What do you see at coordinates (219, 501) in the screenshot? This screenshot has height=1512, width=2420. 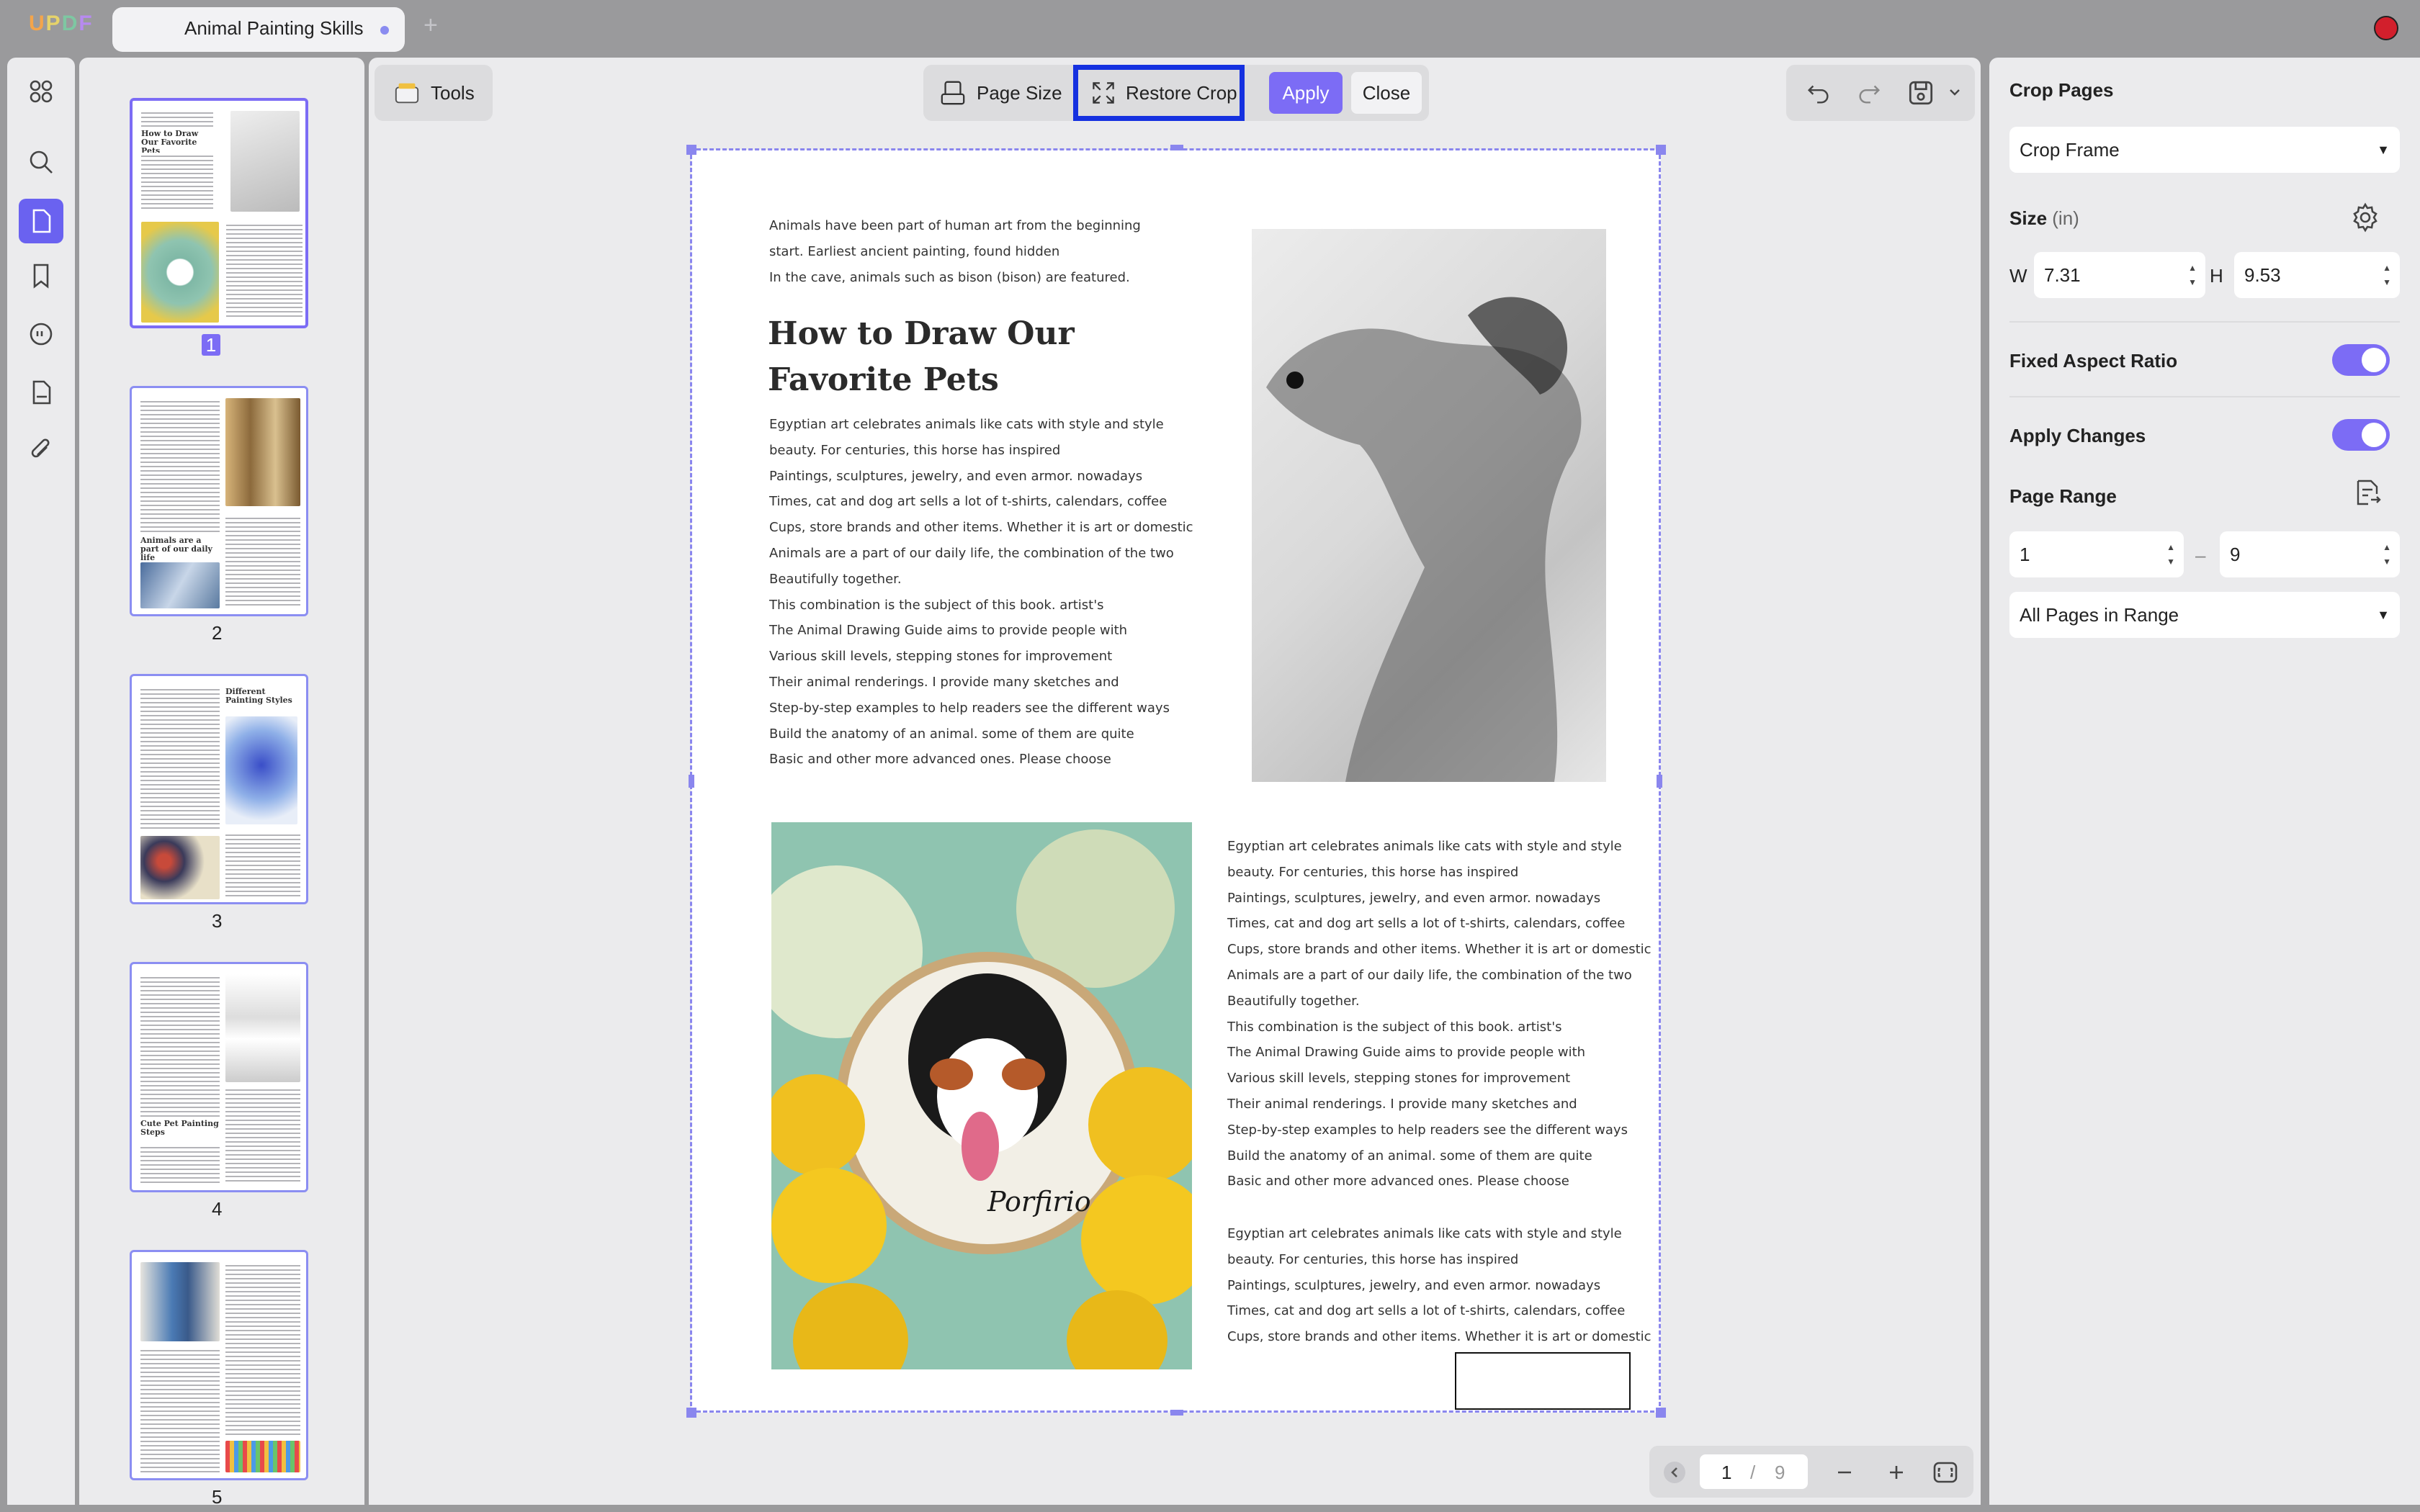 I see `thumbnail-page-2: Animals are a part of our daily life` at bounding box center [219, 501].